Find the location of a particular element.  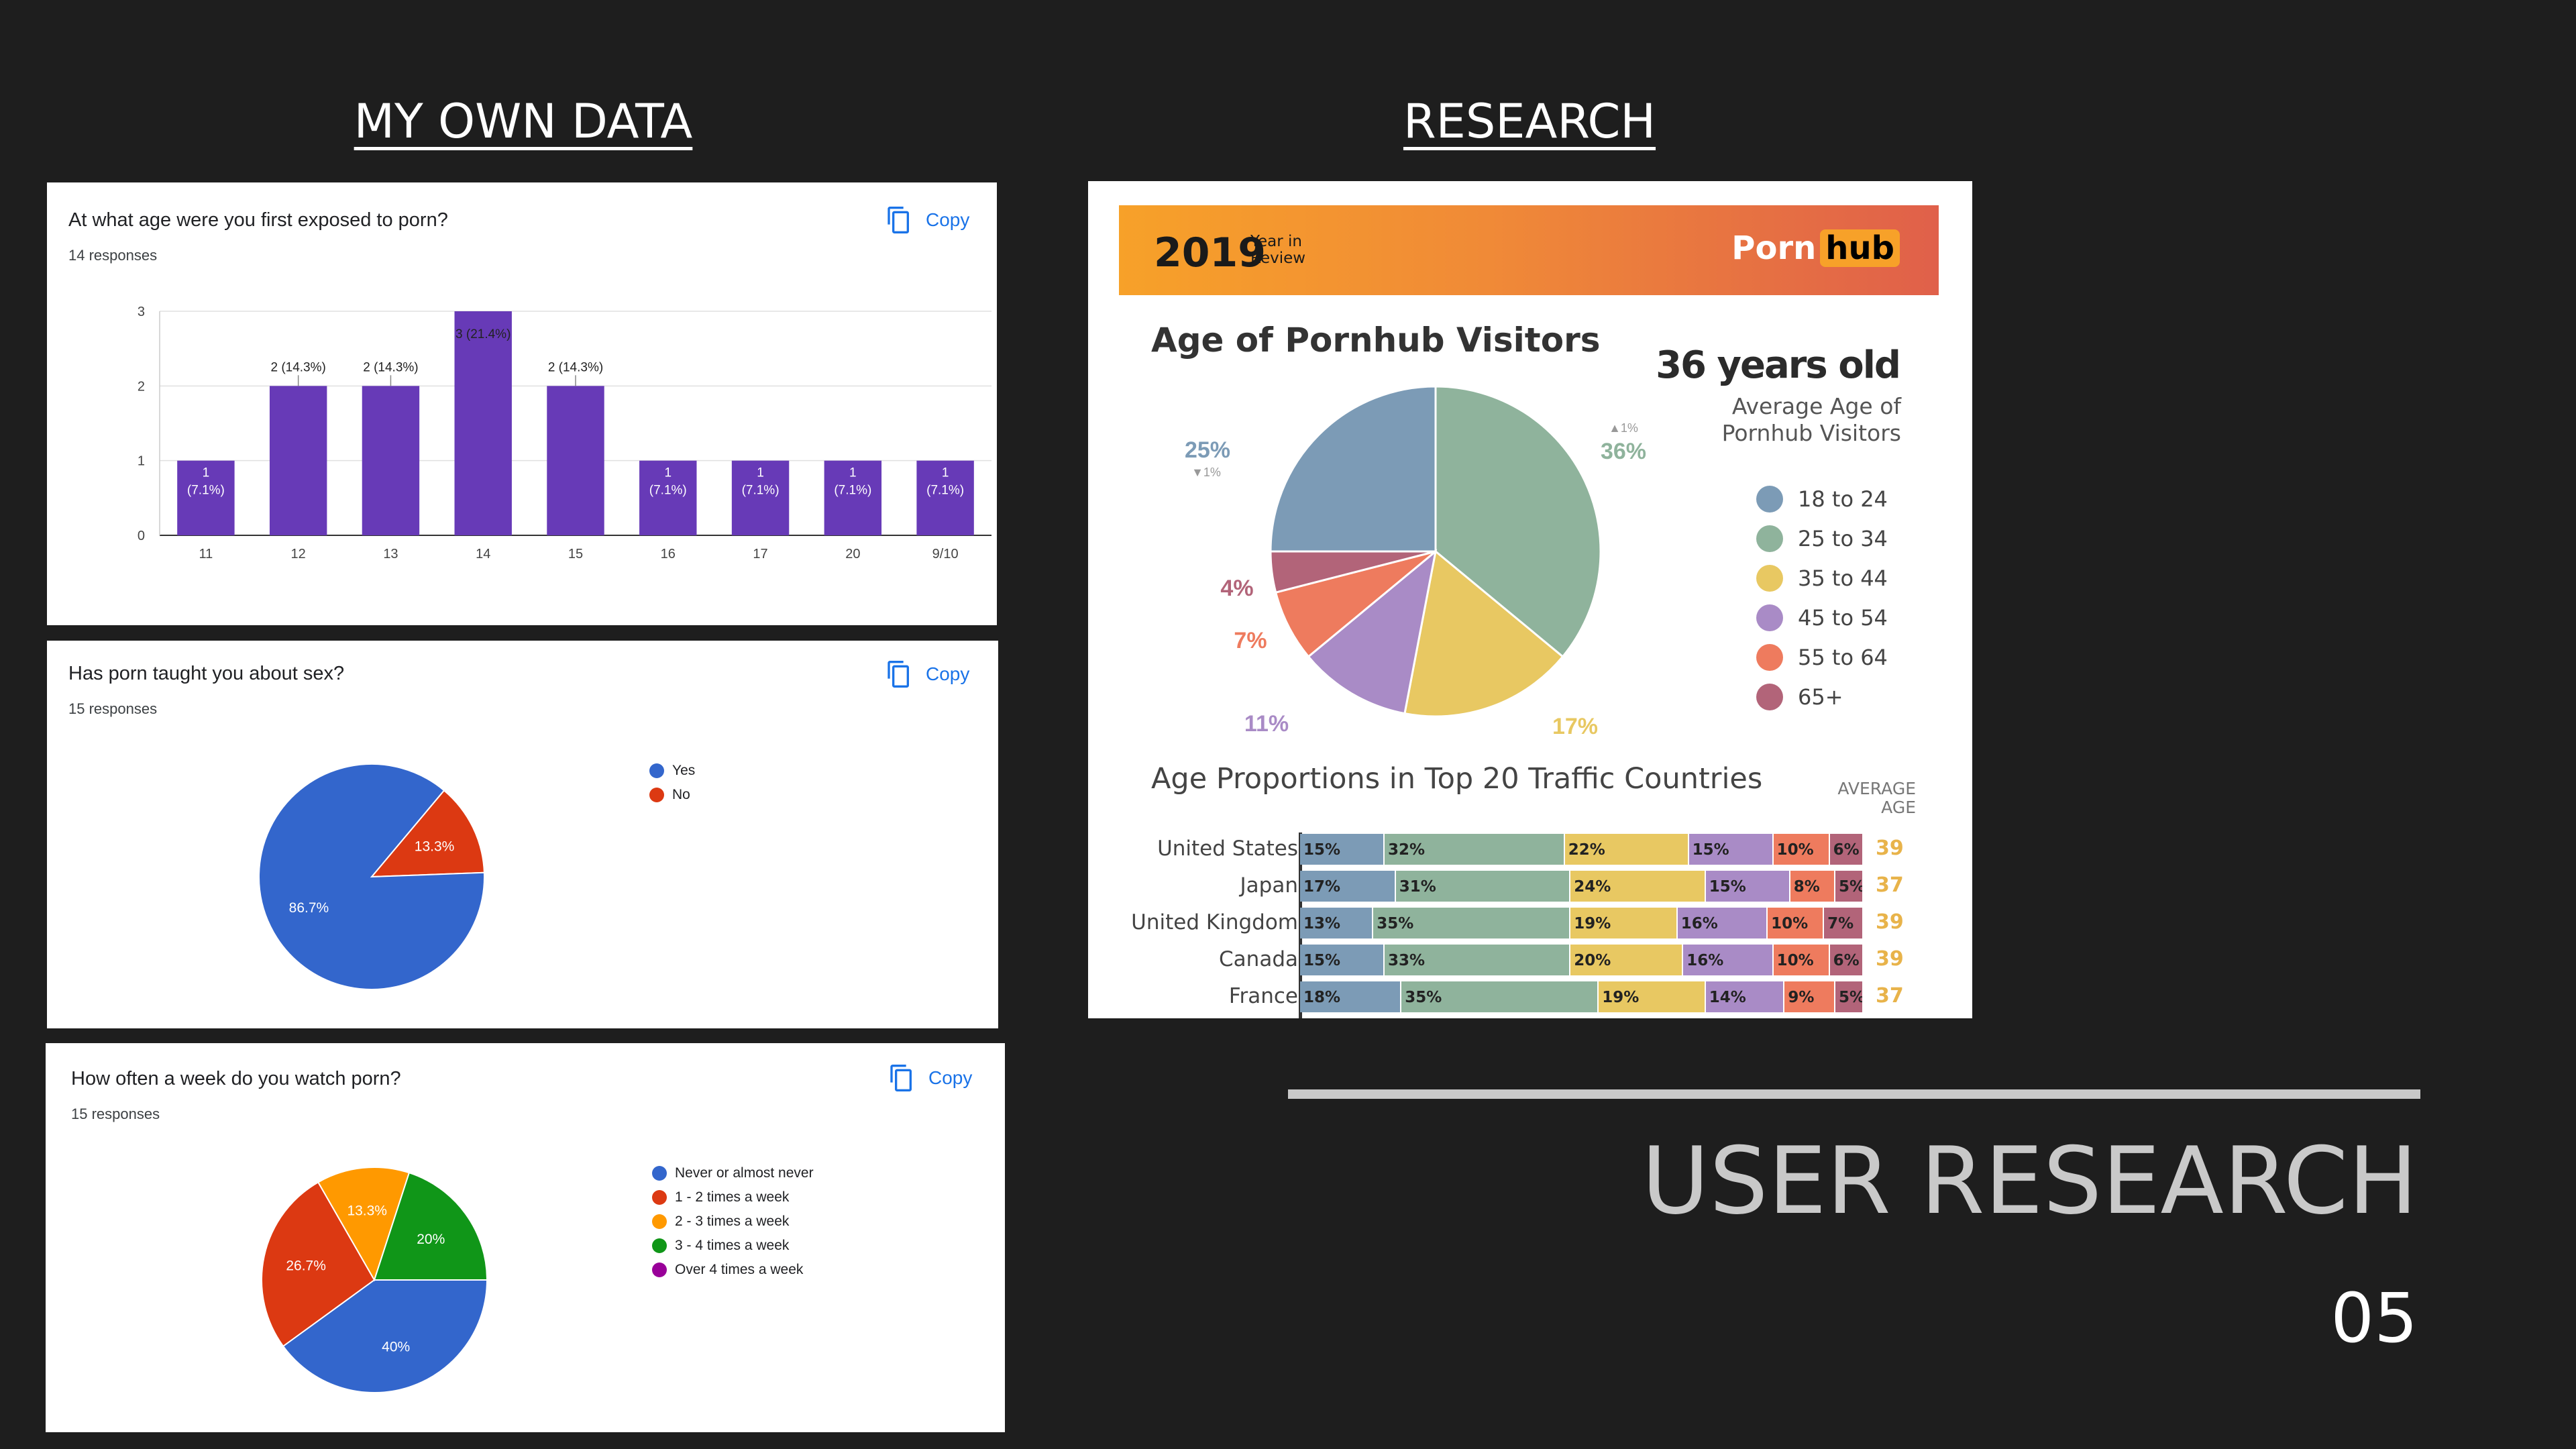

slice-label: 20% is located at coordinates (431, 1239).